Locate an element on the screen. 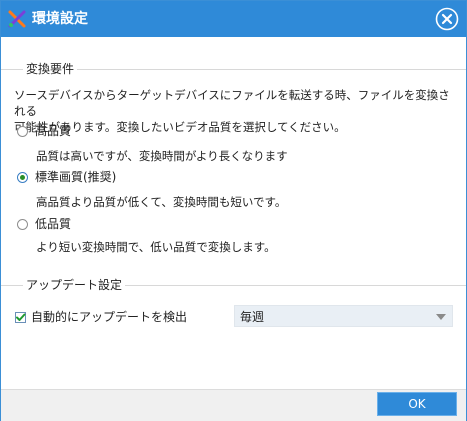 Image resolution: width=467 pixels, height=421 pixels. ok-button: OK is located at coordinates (417, 404).